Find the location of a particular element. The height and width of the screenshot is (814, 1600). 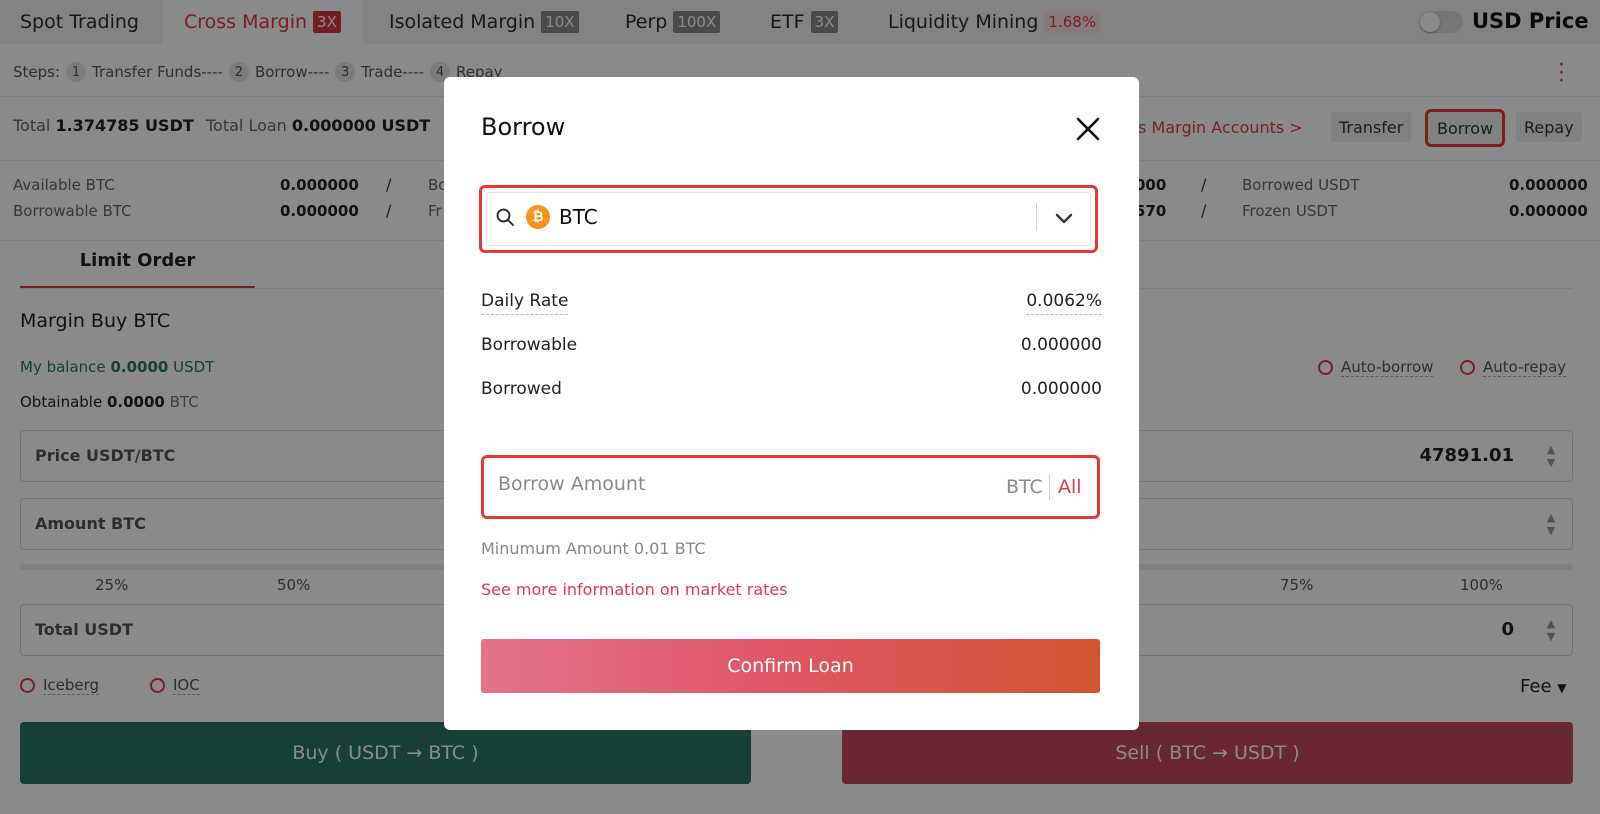

minimum-amount-hint: Minumum Amount 0.01 BTC is located at coordinates (593, 548).